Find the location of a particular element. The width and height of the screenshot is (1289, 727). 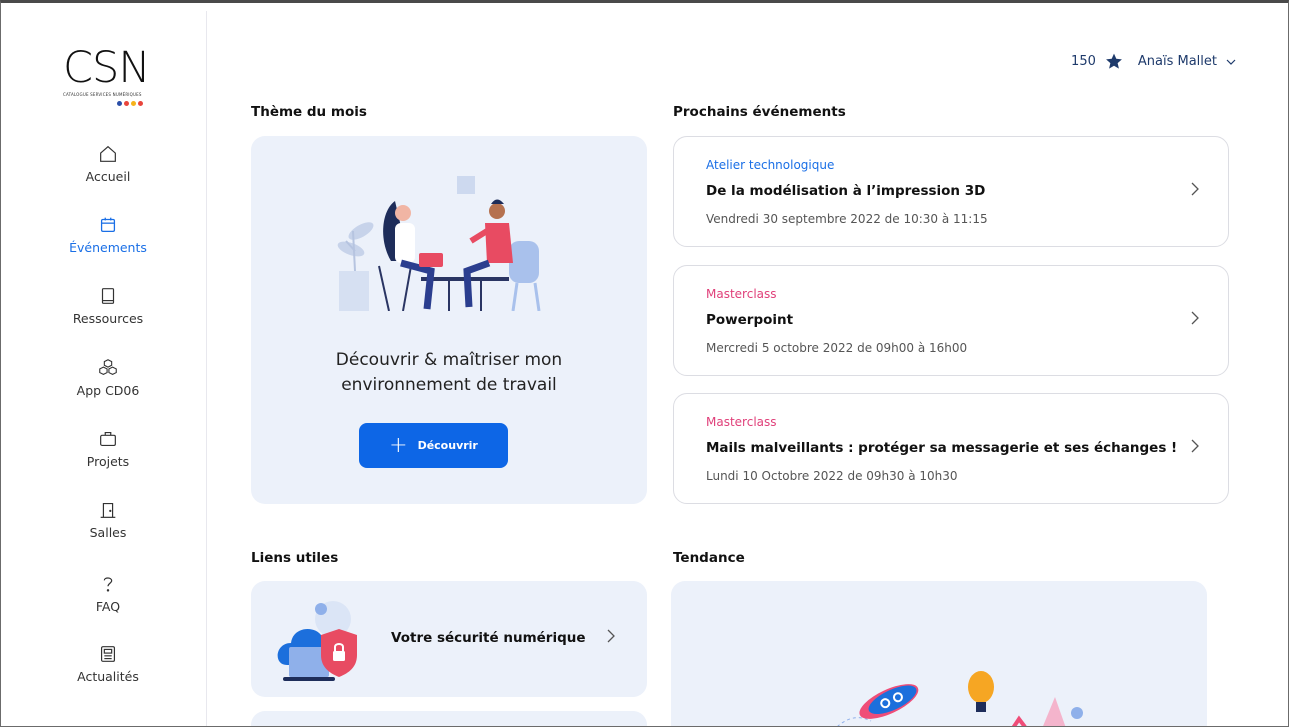

briefcase-icon is located at coordinates (108, 439).